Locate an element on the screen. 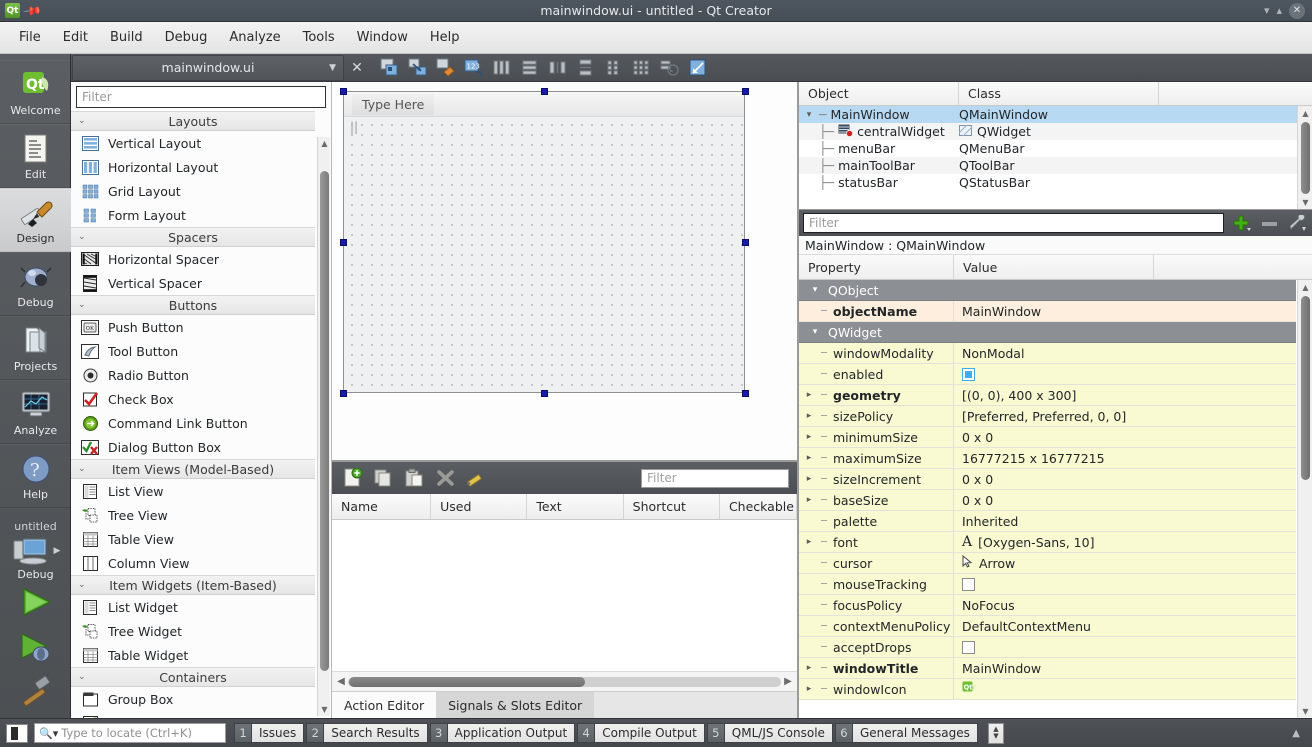 This screenshot has width=1312, height=747. property-row-enabled: ─ enabled is located at coordinates (1047, 374).